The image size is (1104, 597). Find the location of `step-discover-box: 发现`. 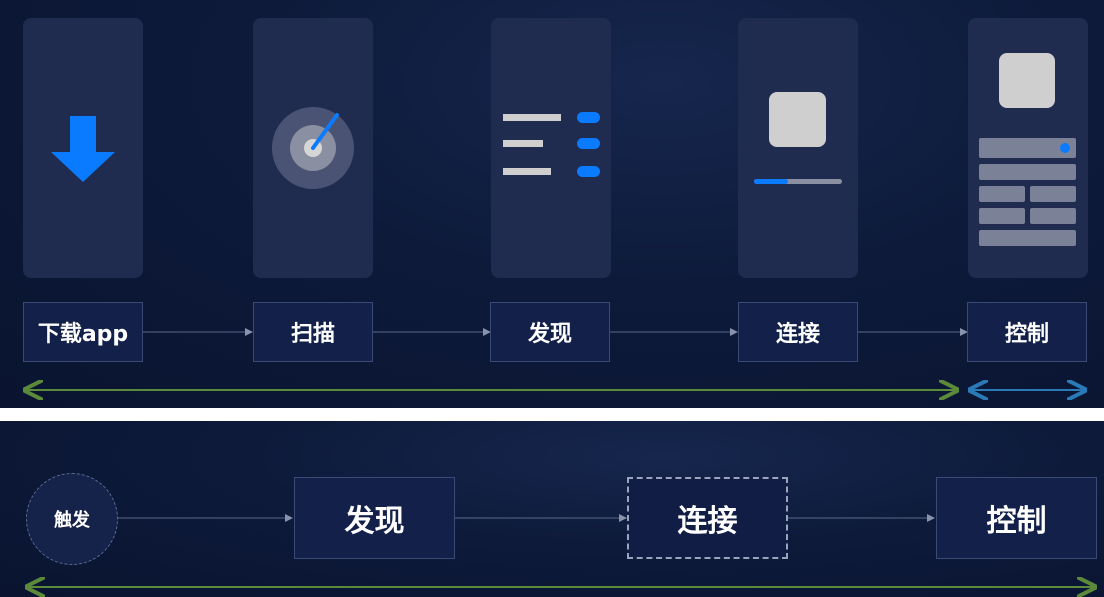

step-discover-box: 发现 is located at coordinates (550, 332).